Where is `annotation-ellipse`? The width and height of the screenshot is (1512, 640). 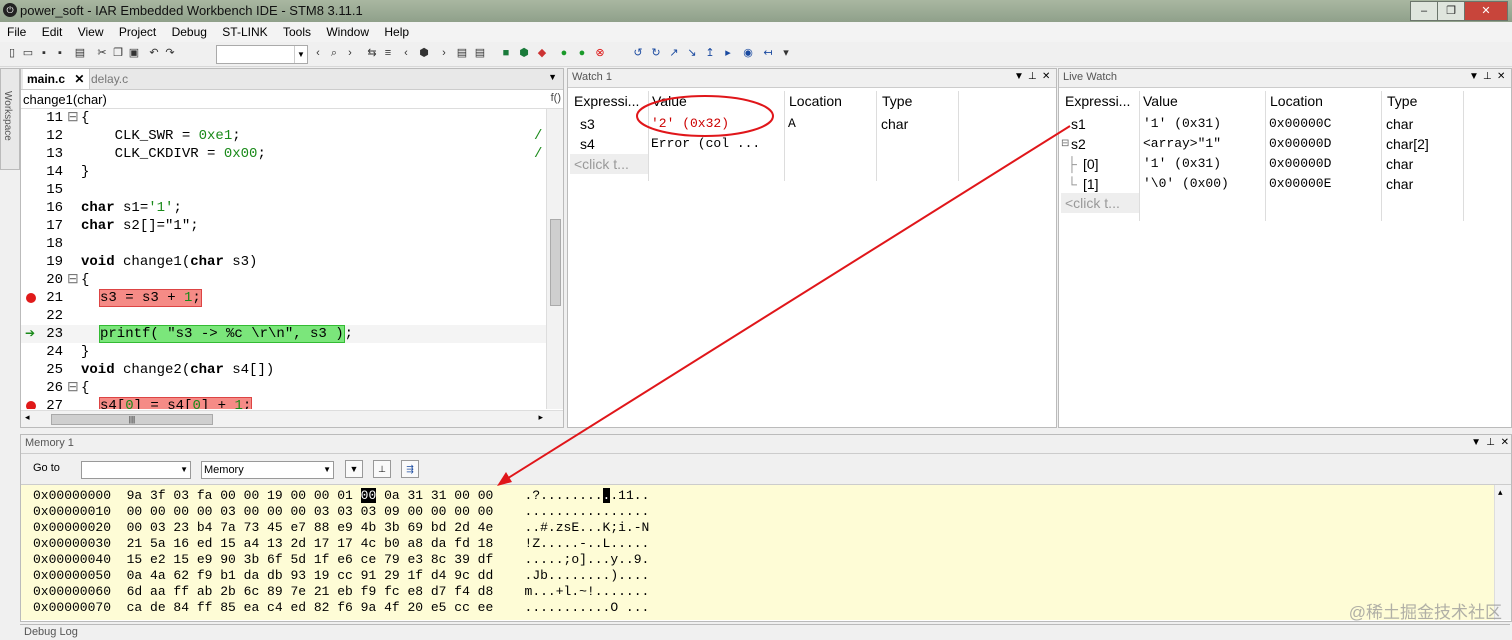
annotation-ellipse is located at coordinates (705, 116).